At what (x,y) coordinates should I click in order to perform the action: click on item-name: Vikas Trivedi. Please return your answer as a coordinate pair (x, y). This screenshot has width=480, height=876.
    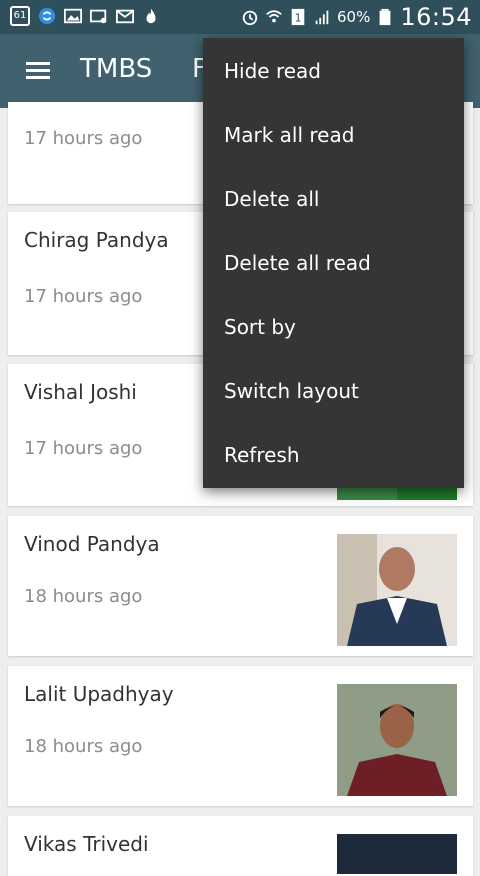
    Looking at the image, I should click on (86, 844).